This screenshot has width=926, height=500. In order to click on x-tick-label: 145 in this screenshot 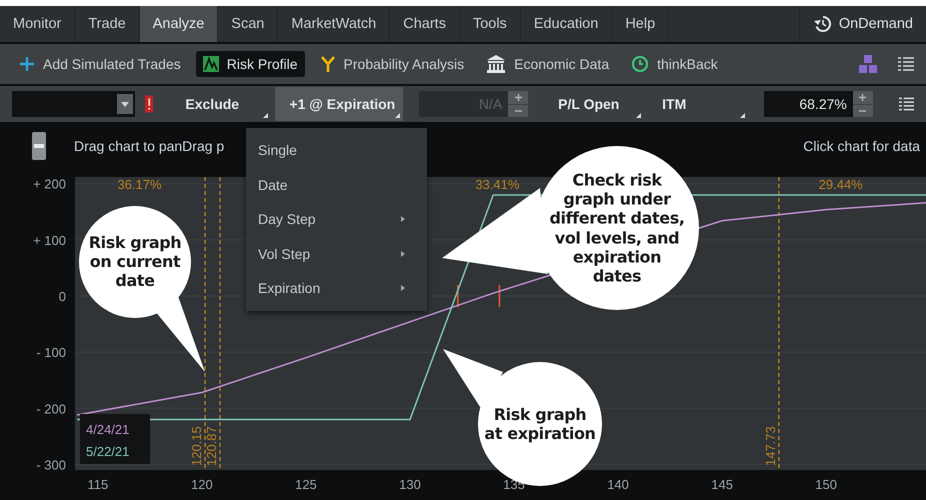, I will do `click(722, 484)`.